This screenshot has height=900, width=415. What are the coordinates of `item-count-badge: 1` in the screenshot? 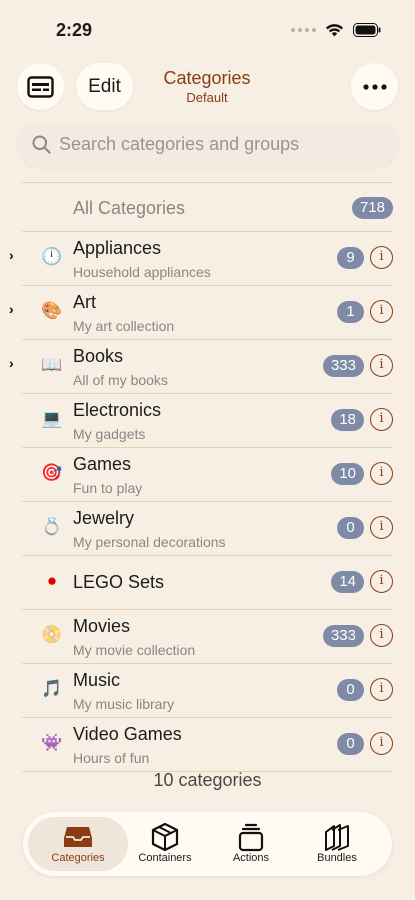 It's located at (350, 312).